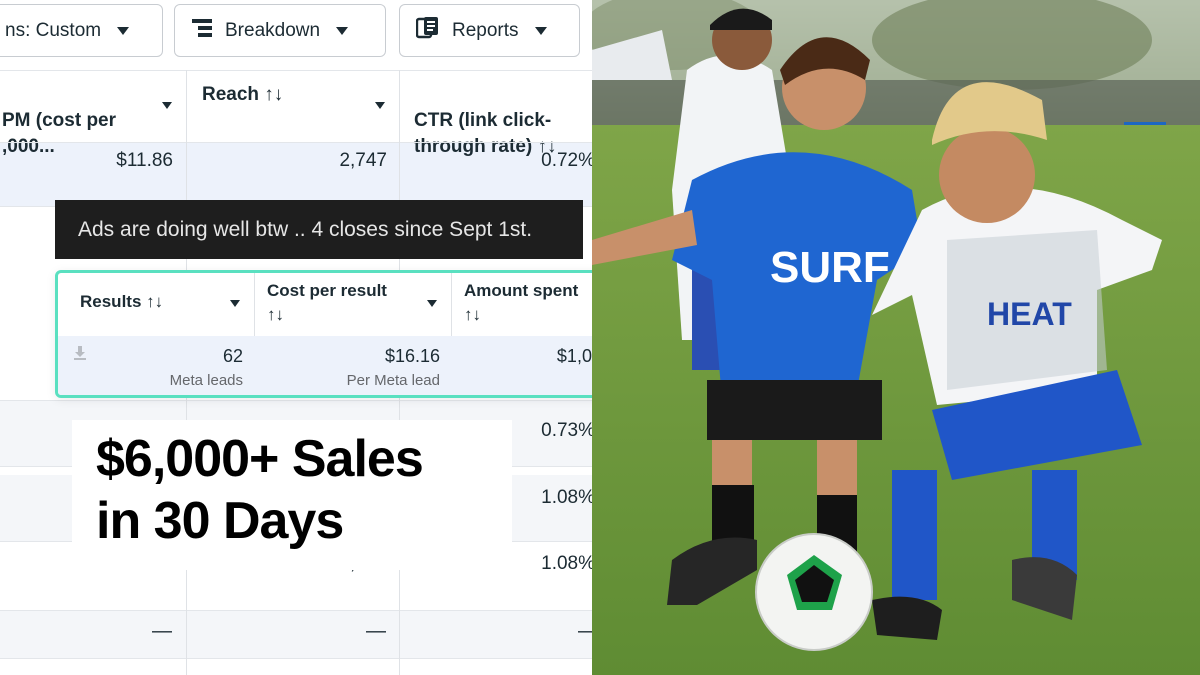 The width and height of the screenshot is (1200, 675). What do you see at coordinates (294, 106) in the screenshot?
I see `column-header-reach: Reach ↑↓` at bounding box center [294, 106].